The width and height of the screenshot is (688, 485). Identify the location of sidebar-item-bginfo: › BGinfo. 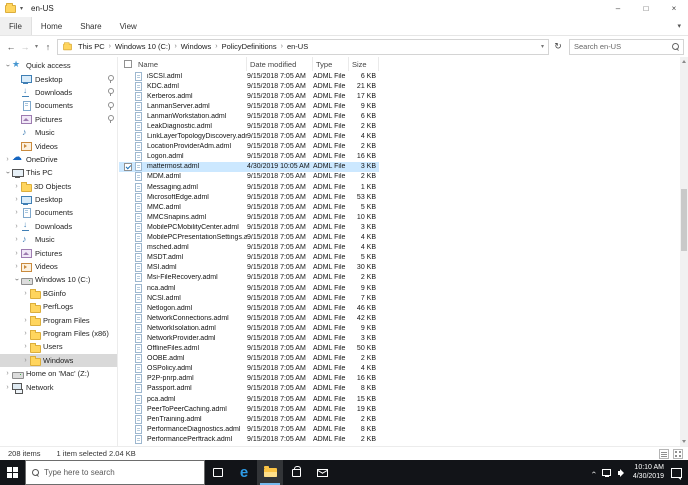
(58, 293).